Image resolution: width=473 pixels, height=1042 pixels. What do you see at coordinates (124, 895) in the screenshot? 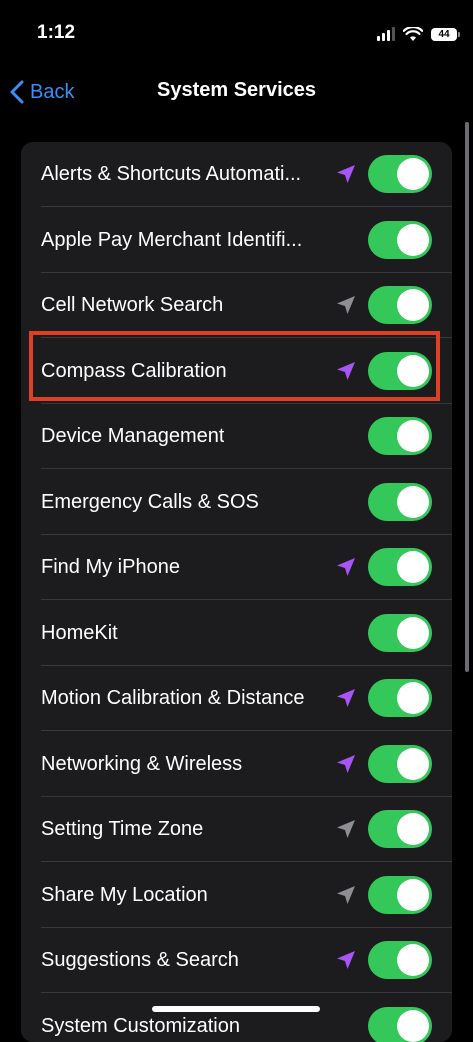
I see `service-label: Share My Location` at bounding box center [124, 895].